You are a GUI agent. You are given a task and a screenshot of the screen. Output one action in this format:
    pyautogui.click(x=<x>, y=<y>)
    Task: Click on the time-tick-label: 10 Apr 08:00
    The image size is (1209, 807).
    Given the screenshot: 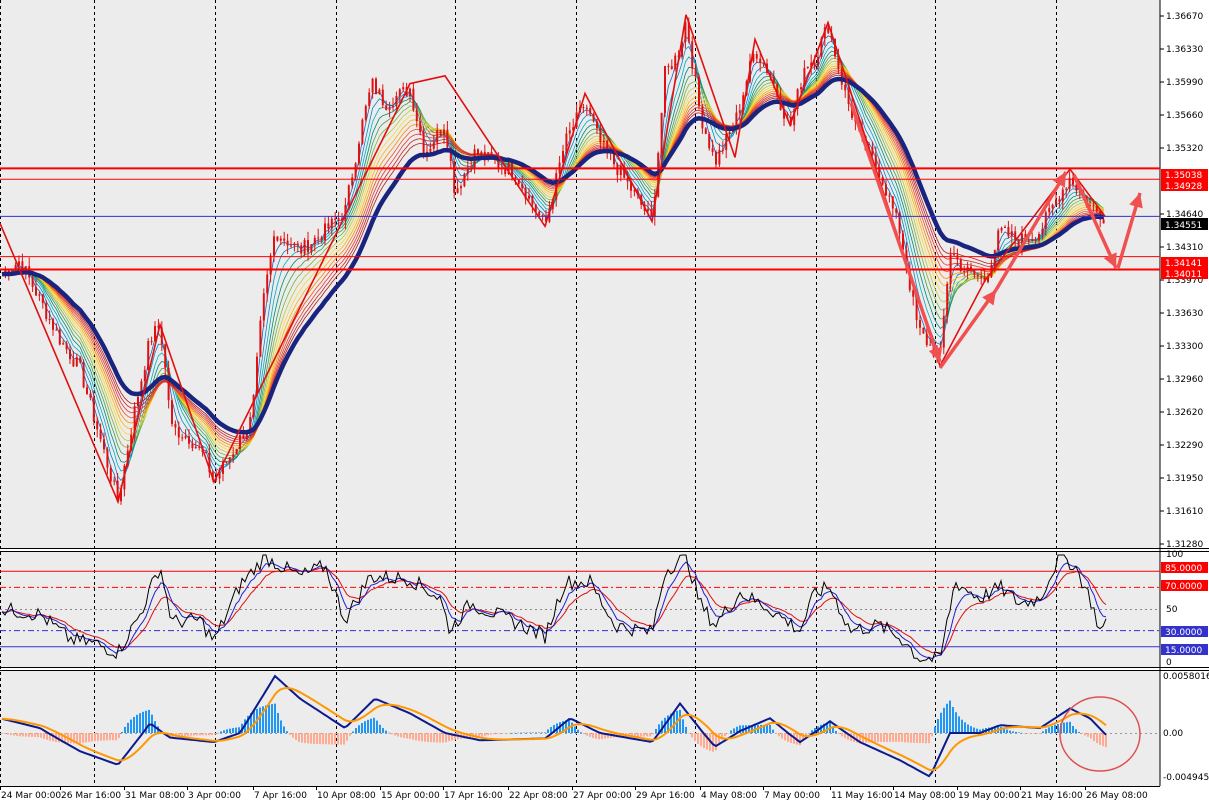 What is the action you would take?
    pyautogui.click(x=346, y=796)
    